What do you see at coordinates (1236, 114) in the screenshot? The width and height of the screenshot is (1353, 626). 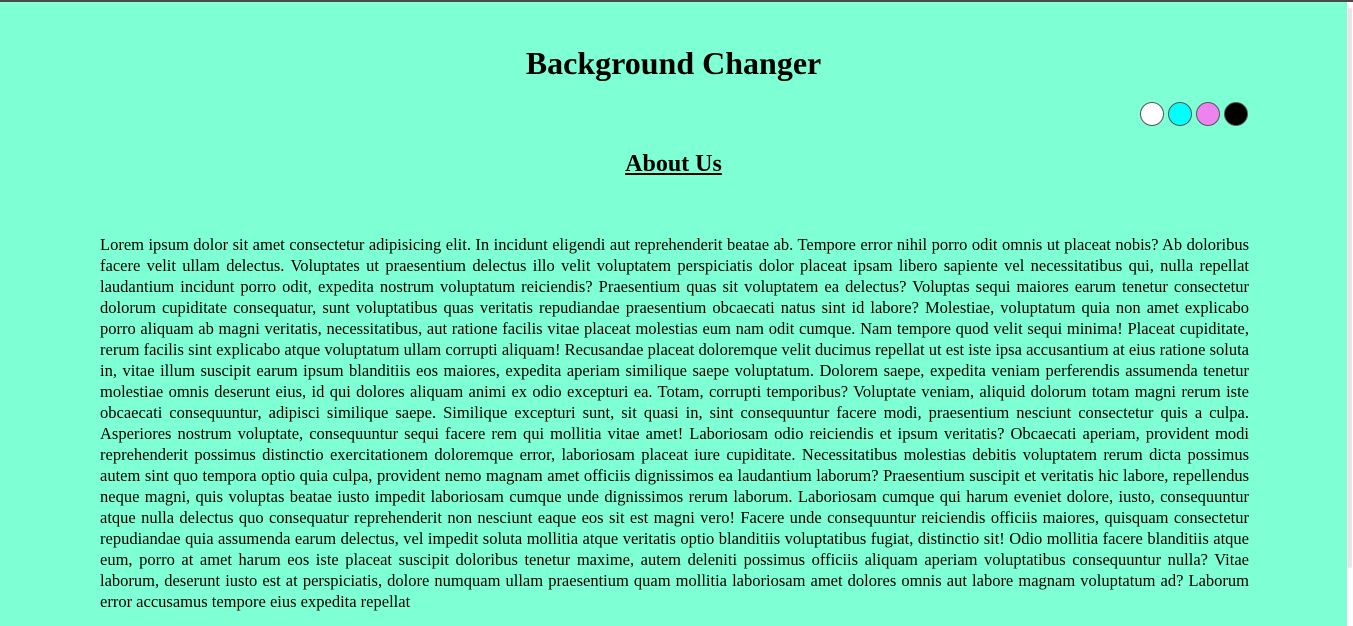 I see `swatch-black-button` at bounding box center [1236, 114].